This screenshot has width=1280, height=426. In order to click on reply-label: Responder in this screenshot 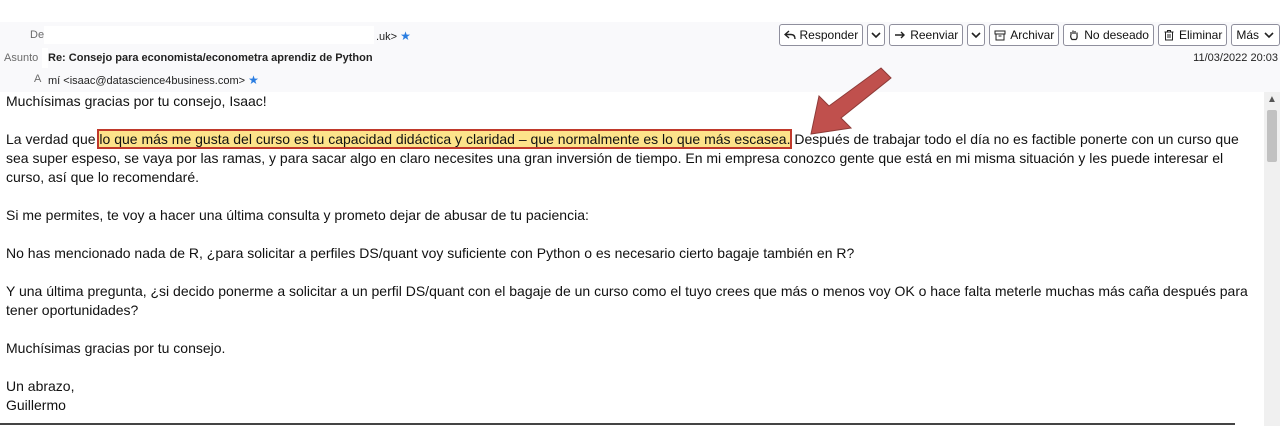, I will do `click(829, 35)`.